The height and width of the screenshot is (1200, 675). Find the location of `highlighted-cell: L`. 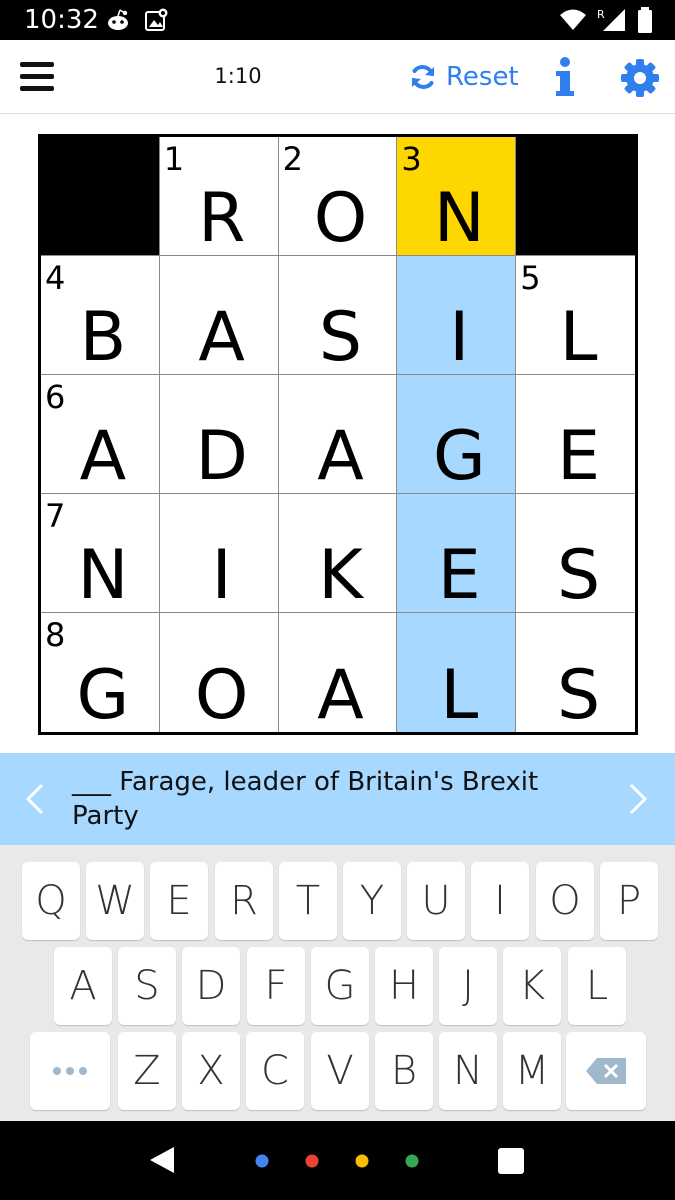

highlighted-cell: L is located at coordinates (457, 672).